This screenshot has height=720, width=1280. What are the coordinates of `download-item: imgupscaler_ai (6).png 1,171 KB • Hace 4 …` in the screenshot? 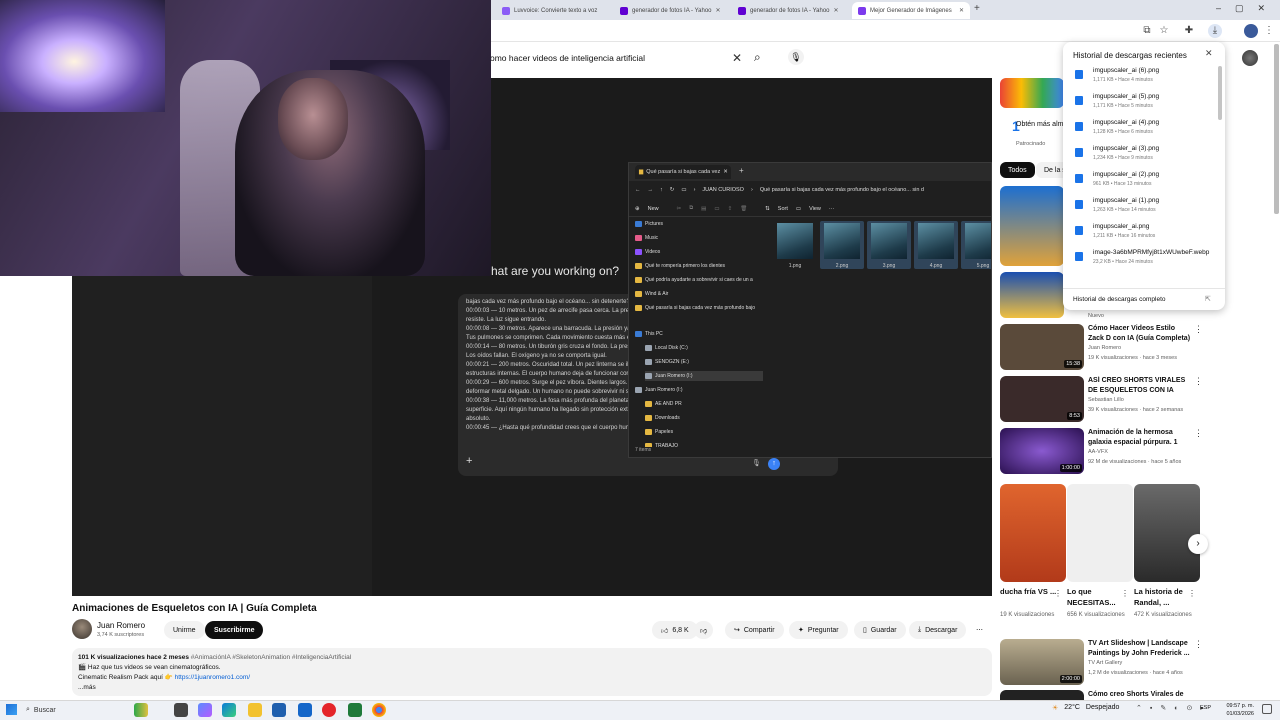 It's located at (1141, 78).